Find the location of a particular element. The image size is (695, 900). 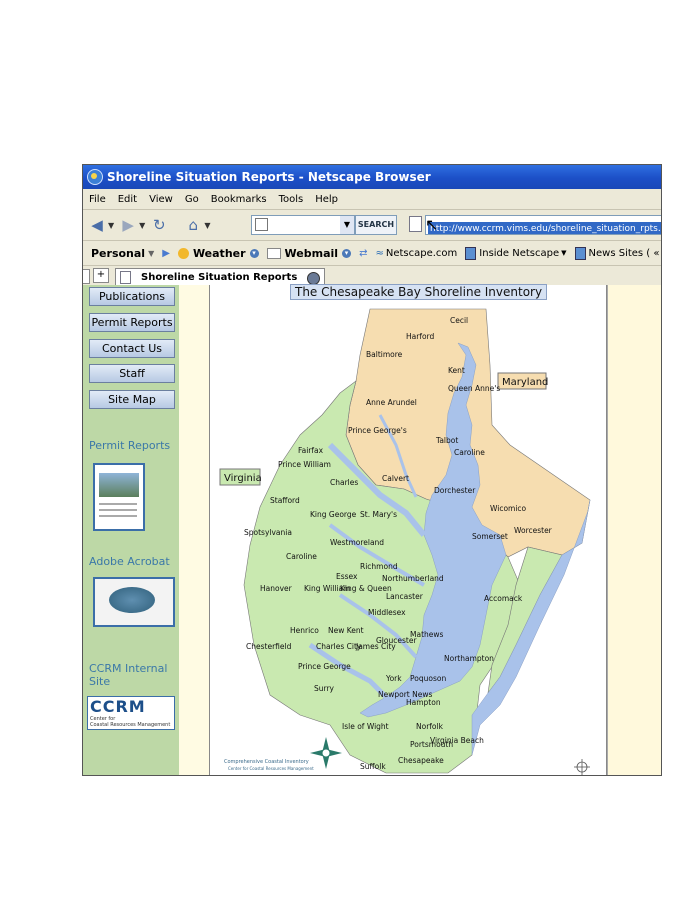

webmail-button: Webmail ▾ is located at coordinates (309, 253).